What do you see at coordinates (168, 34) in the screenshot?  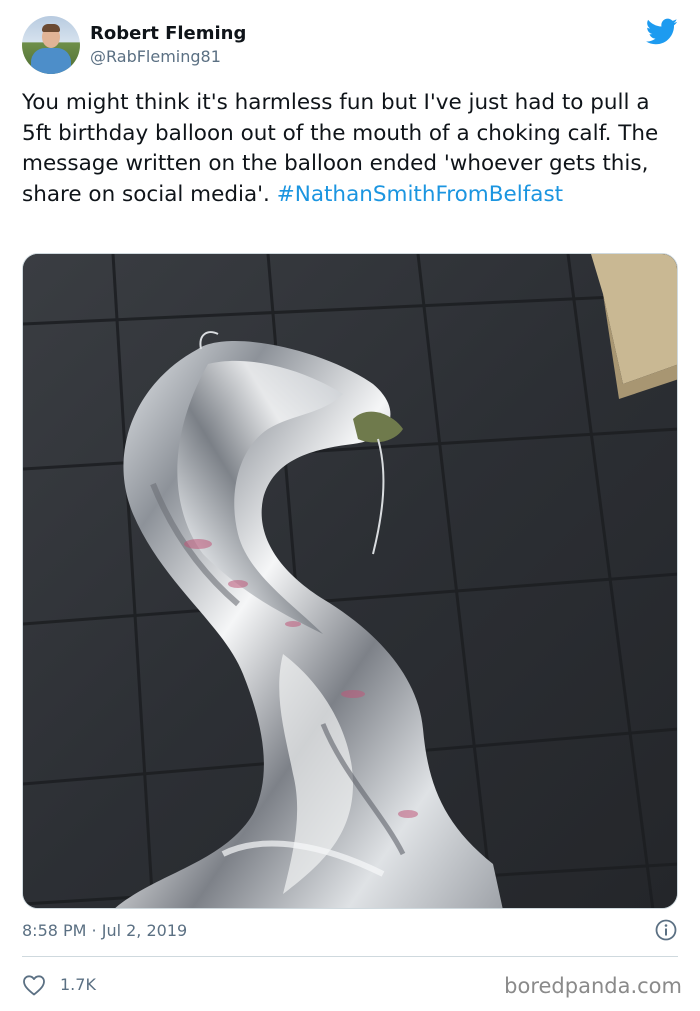 I see `author-name: Robert Fleming` at bounding box center [168, 34].